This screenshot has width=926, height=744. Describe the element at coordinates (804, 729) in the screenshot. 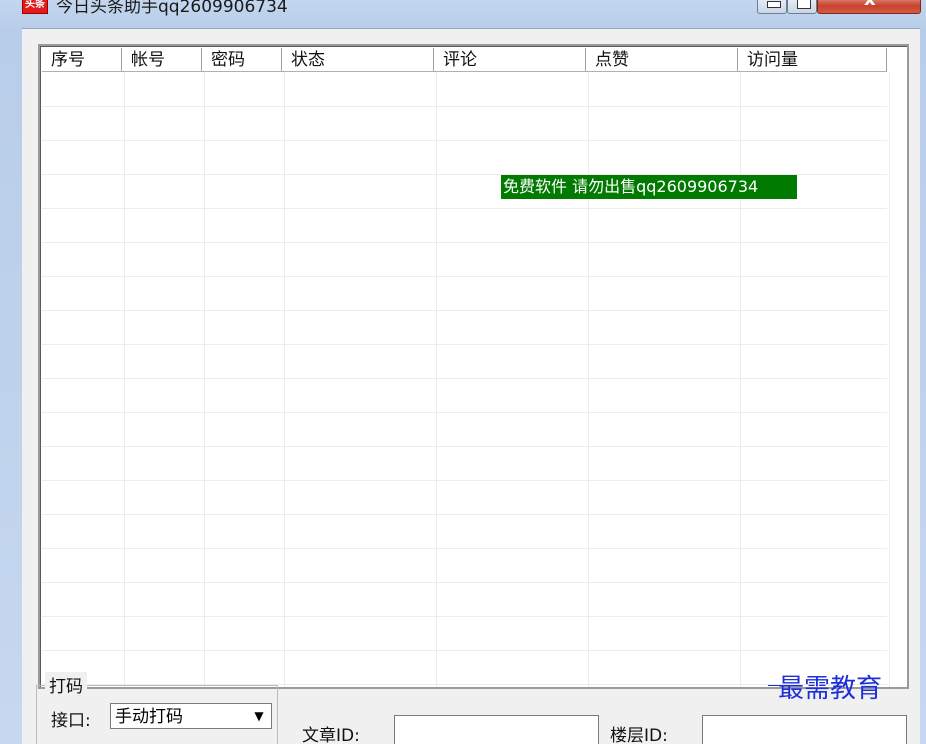

I see `floor-id-input` at that location.